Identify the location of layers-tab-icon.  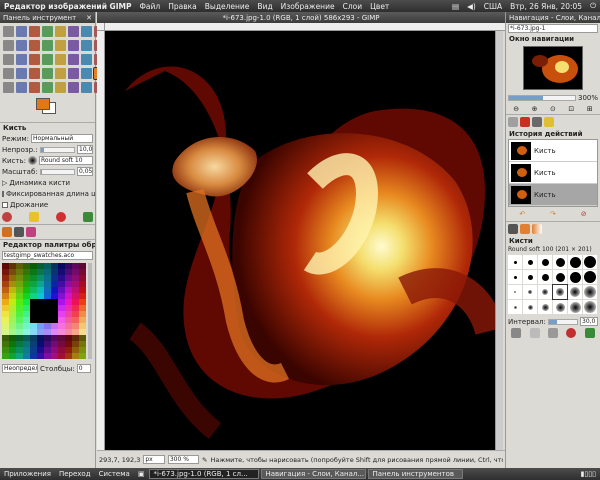
(513, 122).